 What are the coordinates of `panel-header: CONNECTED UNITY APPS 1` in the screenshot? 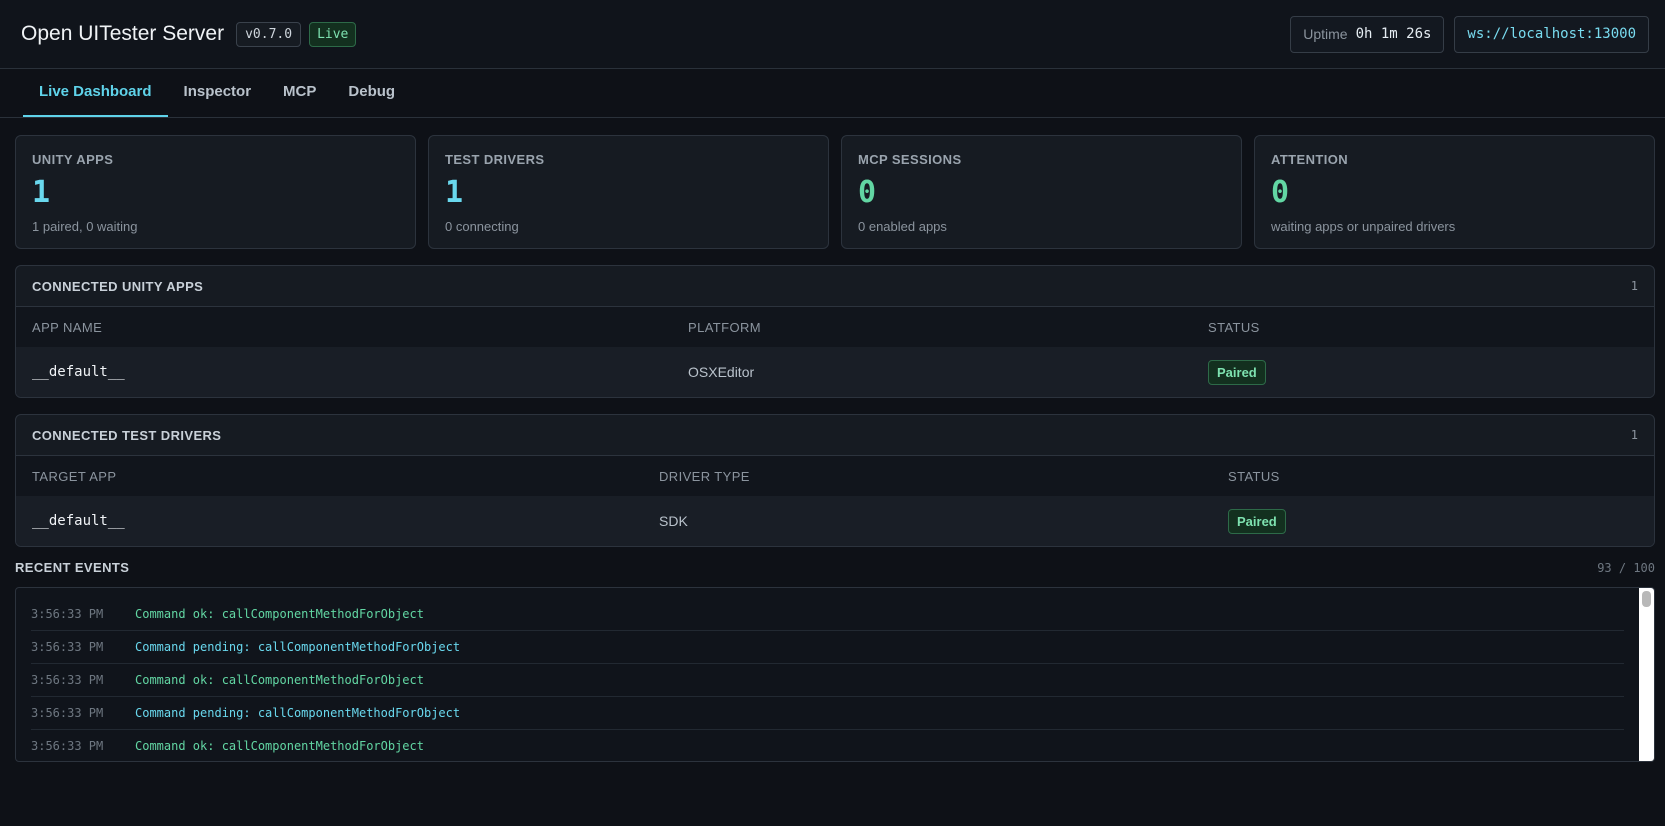 It's located at (835, 286).